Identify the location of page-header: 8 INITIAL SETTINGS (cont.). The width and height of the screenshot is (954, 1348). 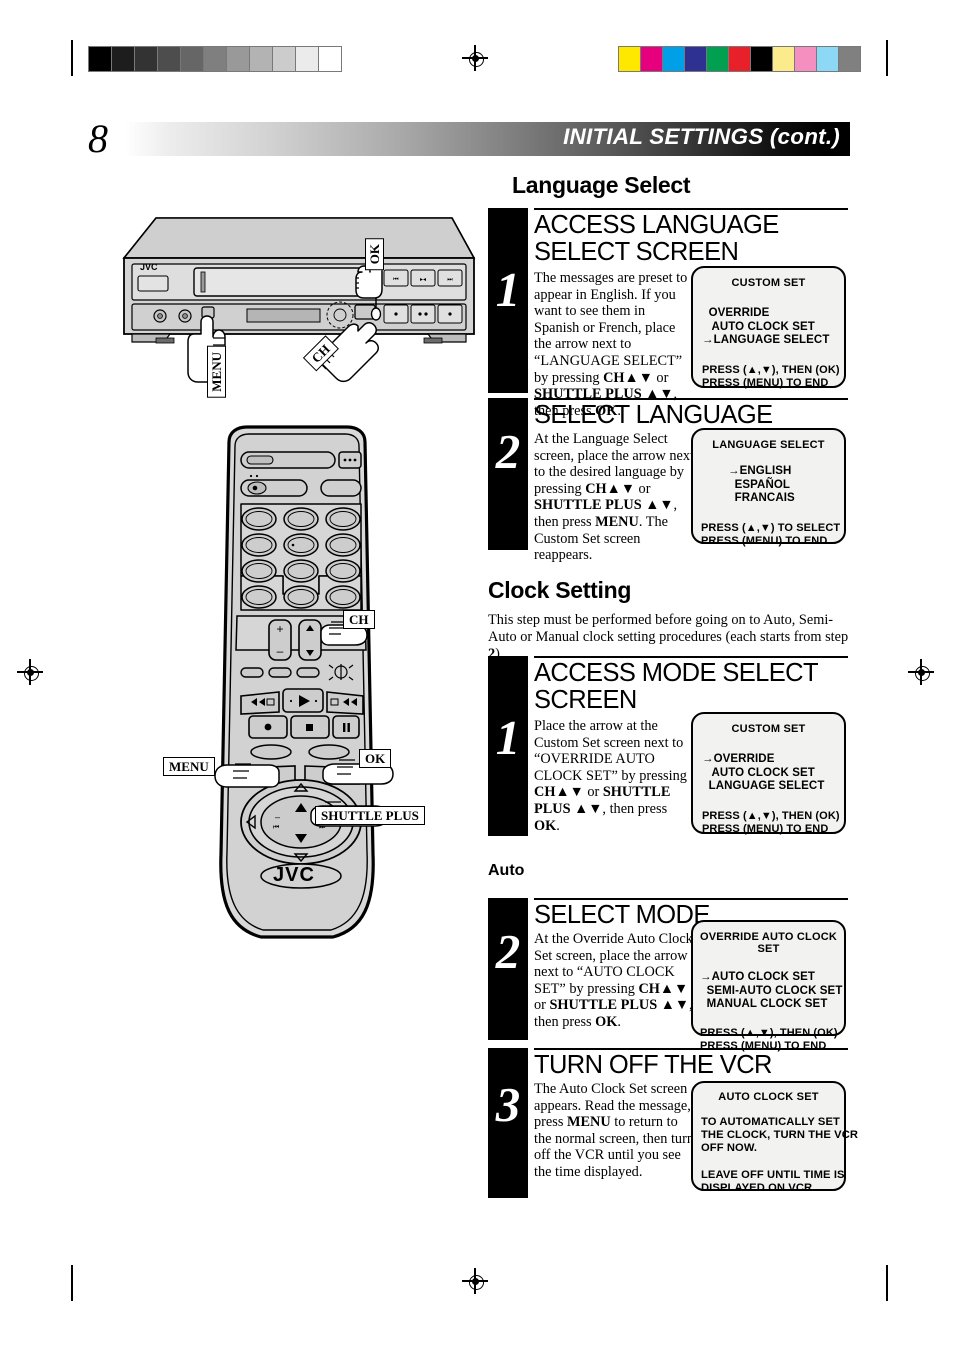
(469, 139).